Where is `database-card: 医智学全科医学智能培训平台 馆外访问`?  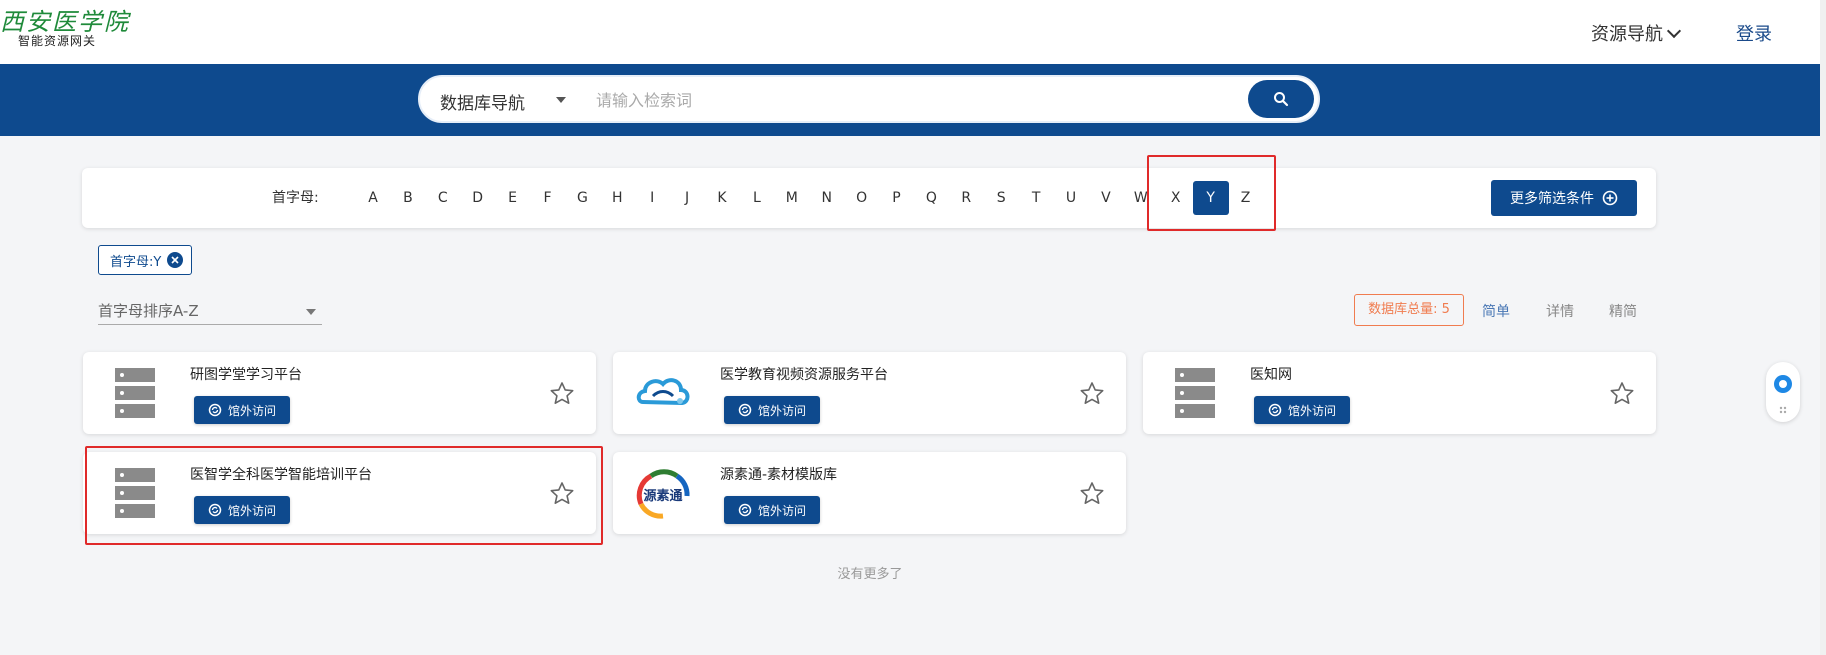 database-card: 医智学全科医学智能培训平台 馆外访问 is located at coordinates (339, 493).